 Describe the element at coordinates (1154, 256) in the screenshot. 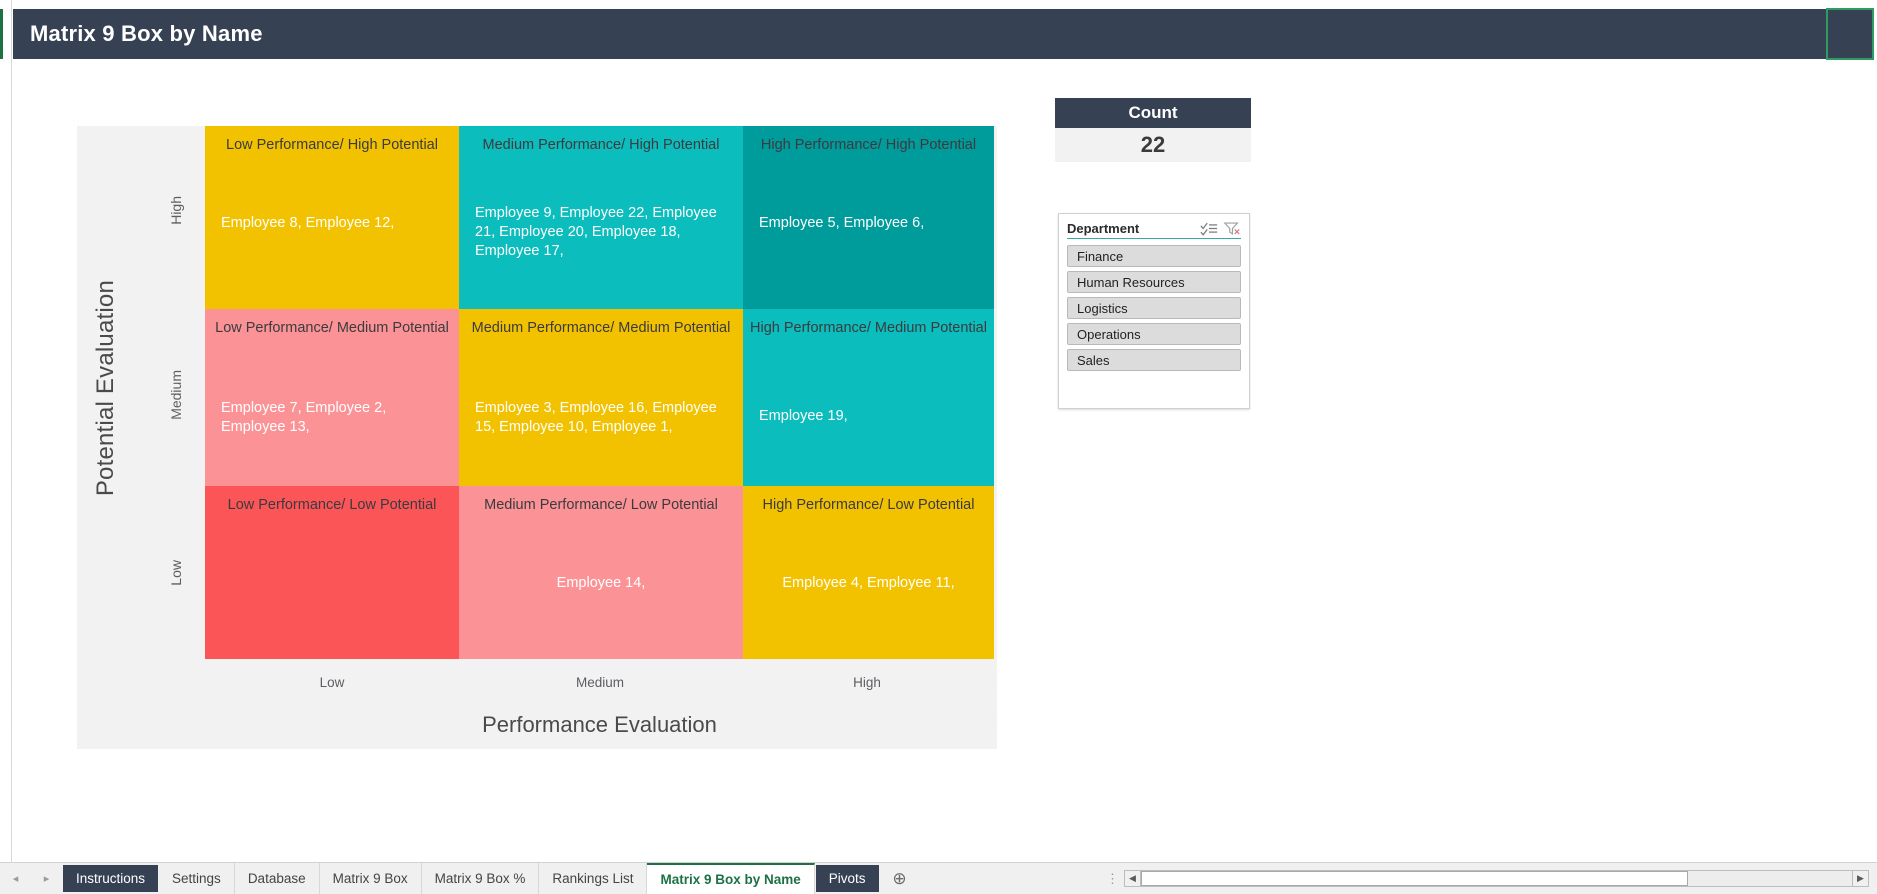

I see `slicer-item-finance: Finance` at that location.